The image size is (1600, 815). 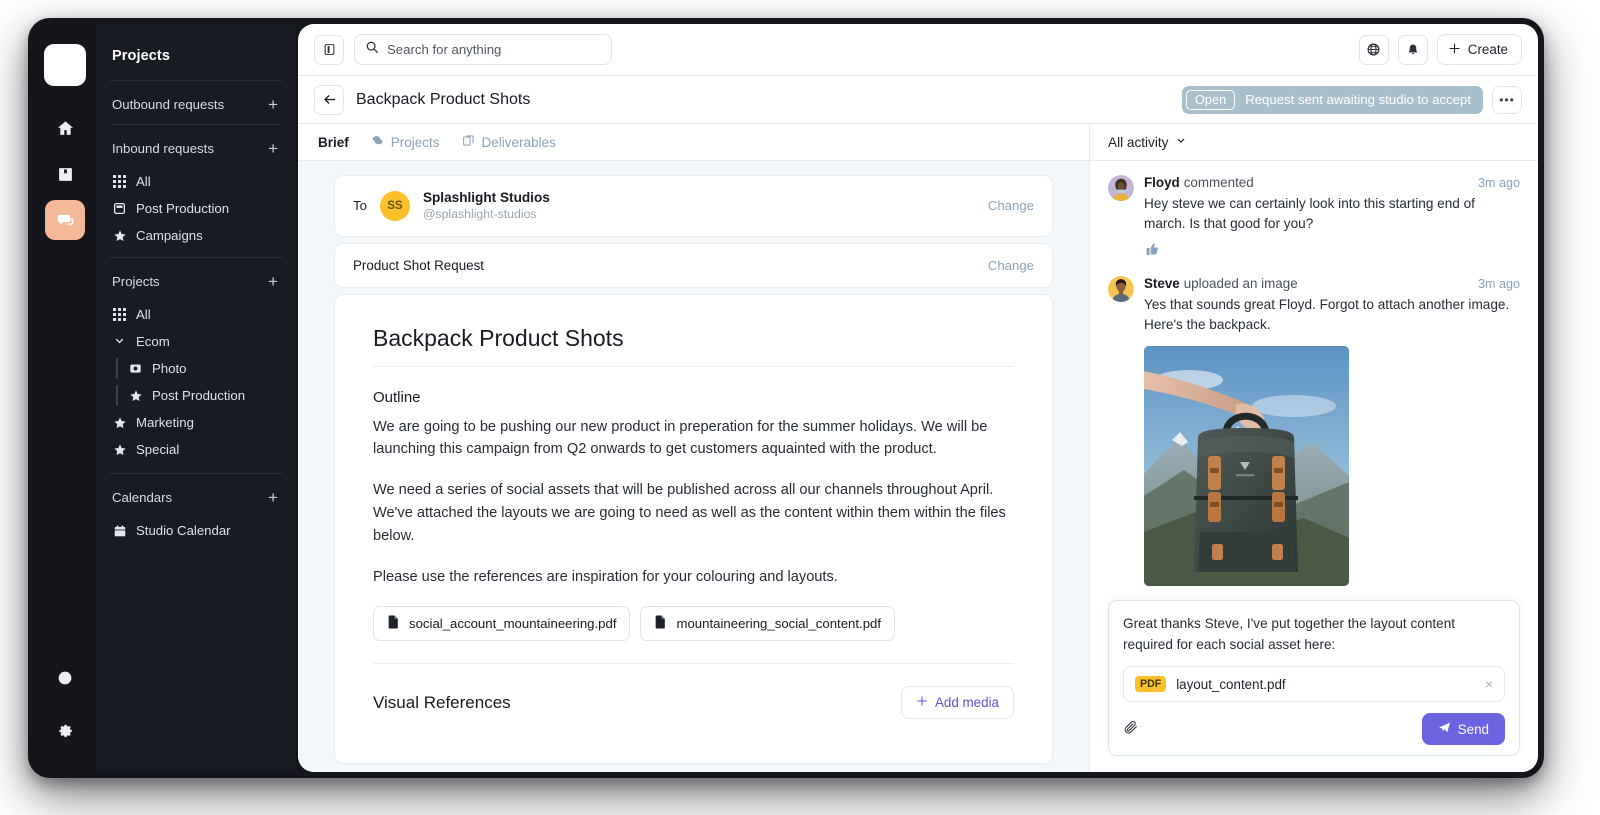 What do you see at coordinates (1011, 265) in the screenshot?
I see `change-request-type-link: Change` at bounding box center [1011, 265].